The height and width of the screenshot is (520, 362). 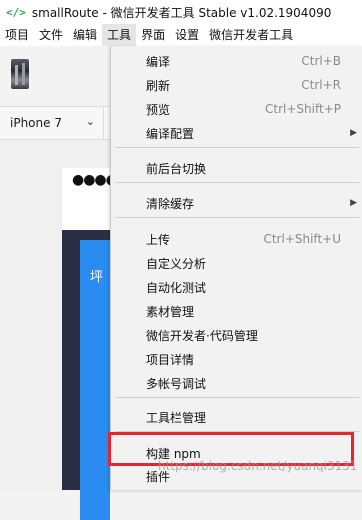 What do you see at coordinates (236, 383) in the screenshot?
I see `menu-item-multi-account-debug: 多帐号调试` at bounding box center [236, 383].